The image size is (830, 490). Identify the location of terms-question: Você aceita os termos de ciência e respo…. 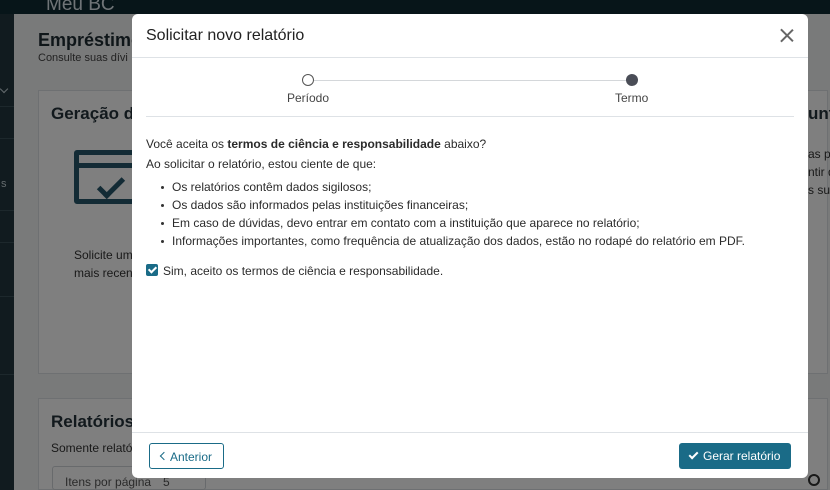
(316, 144).